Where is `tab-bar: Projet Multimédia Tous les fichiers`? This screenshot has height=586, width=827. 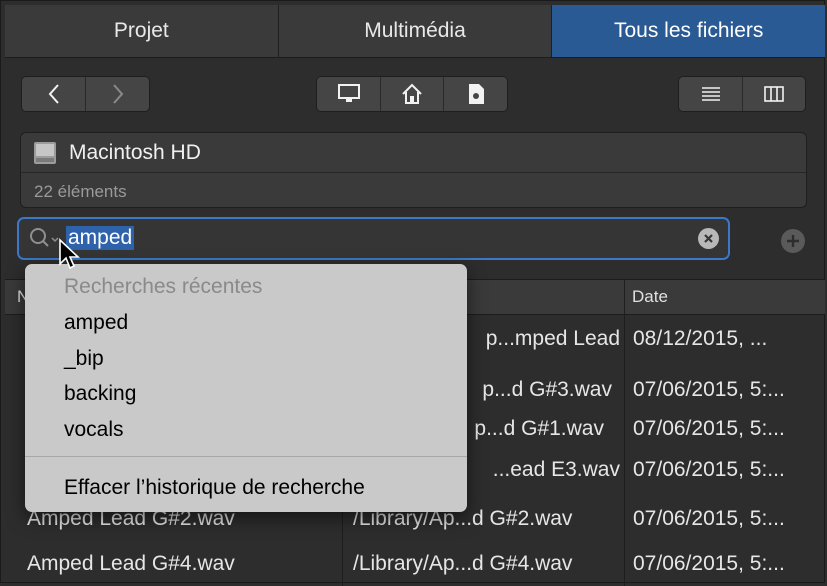 tab-bar: Projet Multimédia Tous les fichiers is located at coordinates (415, 31).